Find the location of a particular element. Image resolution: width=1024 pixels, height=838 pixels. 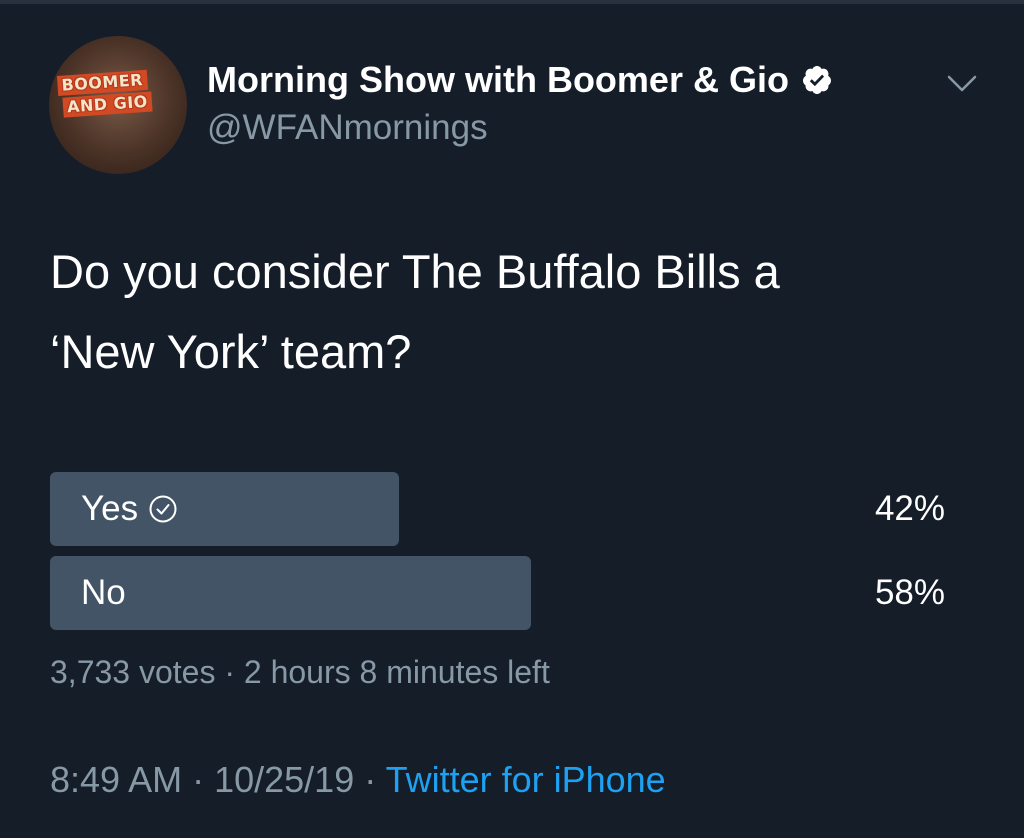

tweet-time: 8:49 AM is located at coordinates (116, 779).